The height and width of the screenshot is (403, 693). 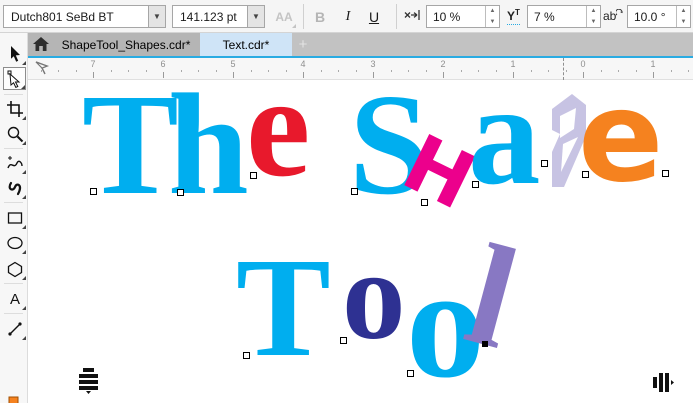 I want to click on bold-label: B, so click(x=320, y=16).